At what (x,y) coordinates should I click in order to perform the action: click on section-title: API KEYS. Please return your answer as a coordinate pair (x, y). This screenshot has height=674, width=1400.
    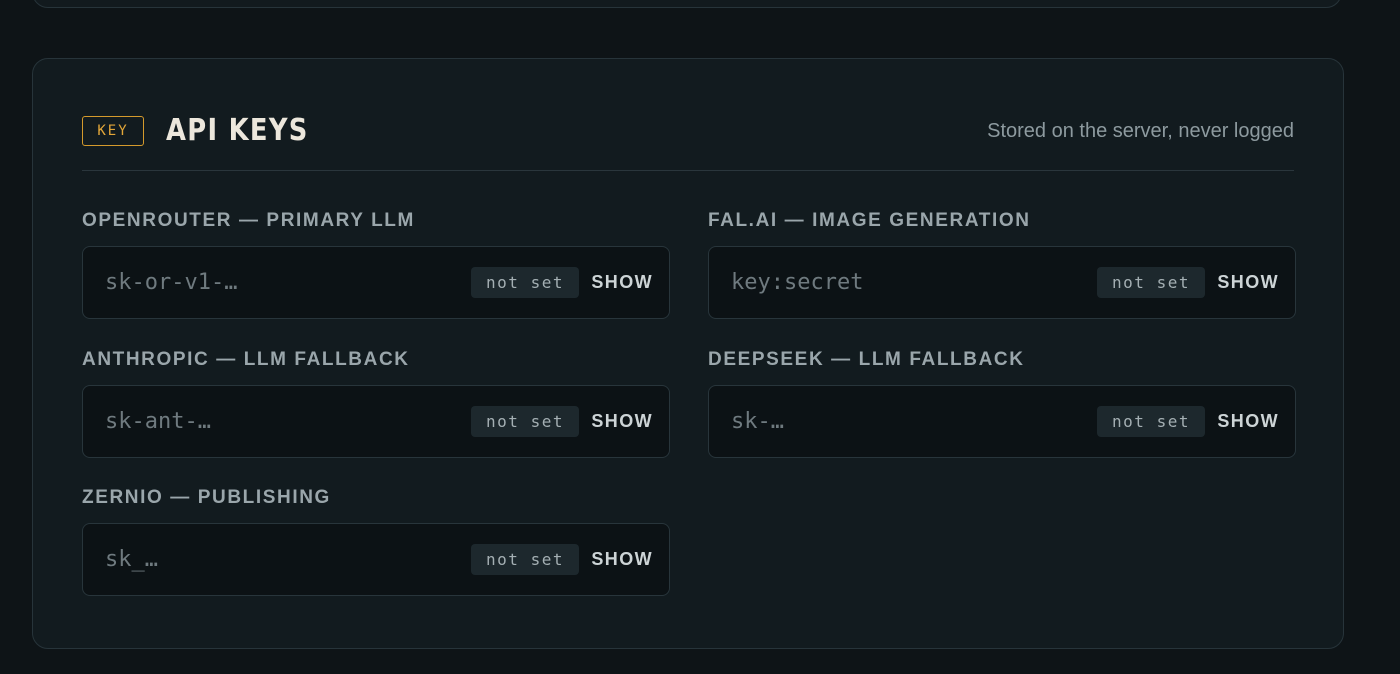
    Looking at the image, I should click on (237, 130).